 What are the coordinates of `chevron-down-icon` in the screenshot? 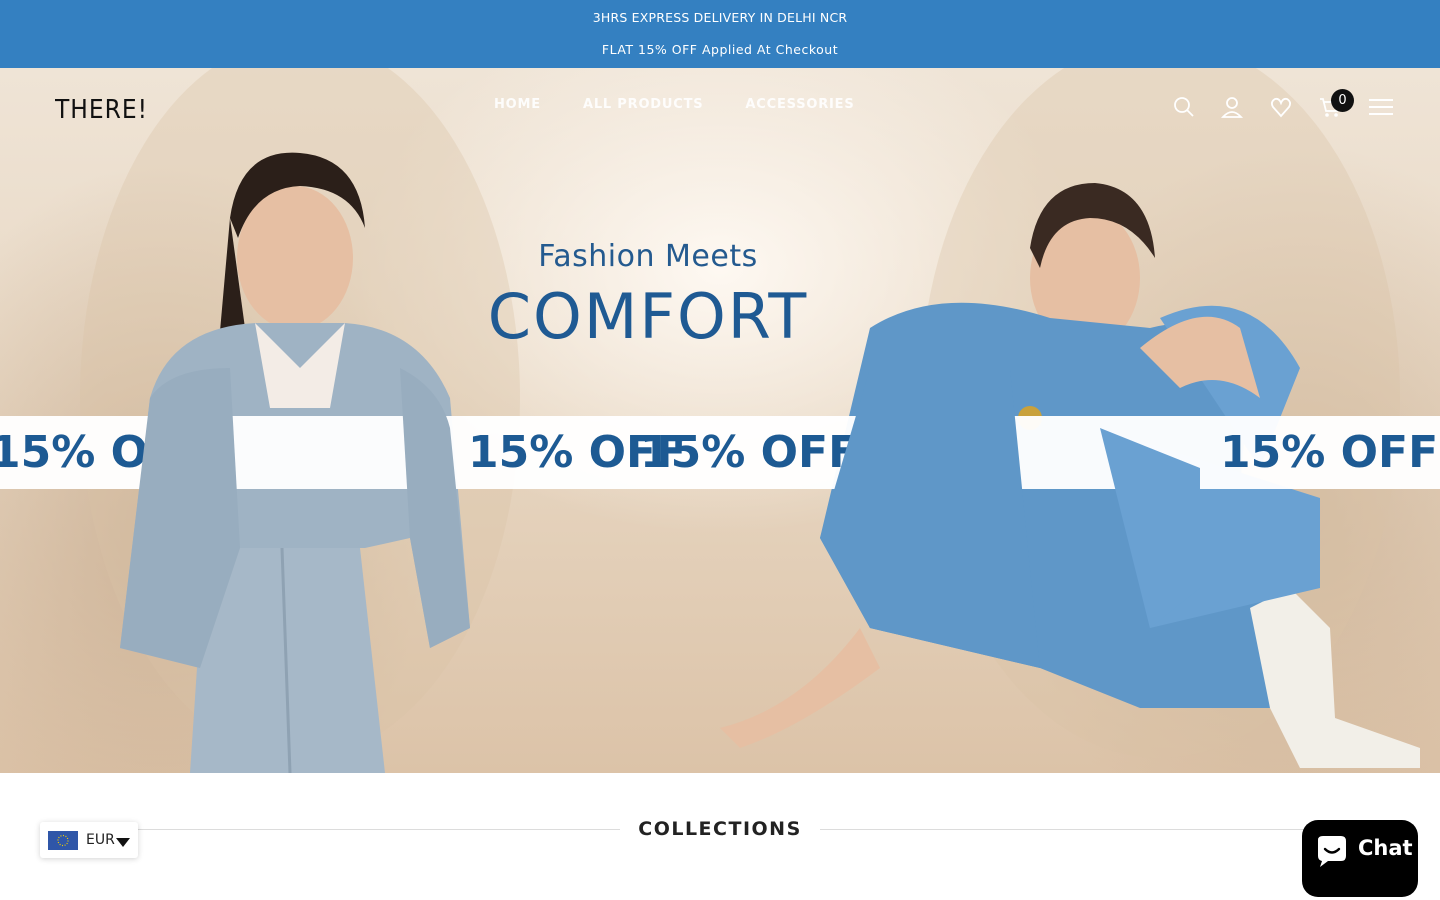 It's located at (123, 844).